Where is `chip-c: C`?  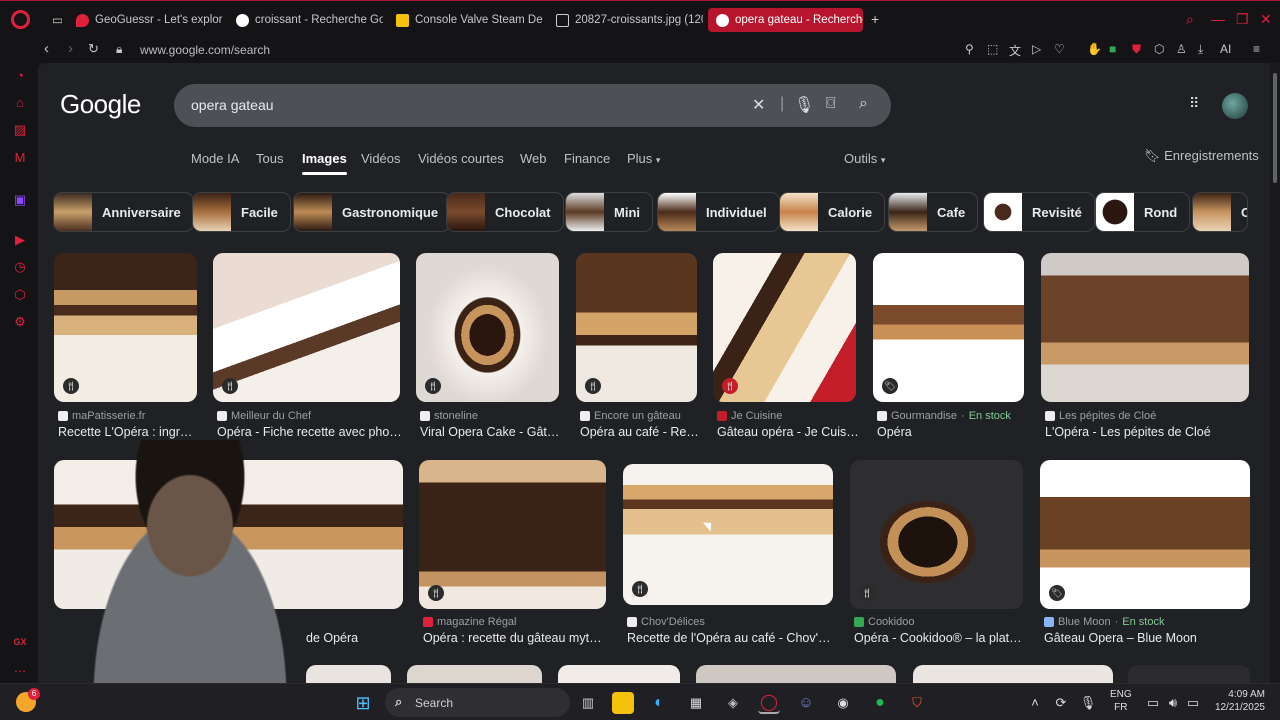
chip-c: C is located at coordinates (1220, 212).